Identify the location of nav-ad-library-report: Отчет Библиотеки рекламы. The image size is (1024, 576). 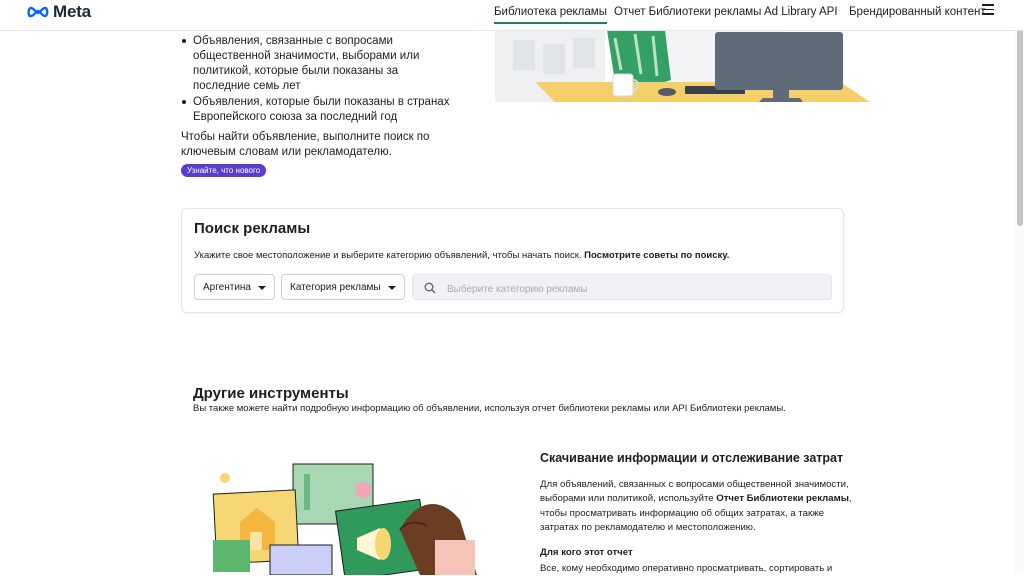
(687, 15).